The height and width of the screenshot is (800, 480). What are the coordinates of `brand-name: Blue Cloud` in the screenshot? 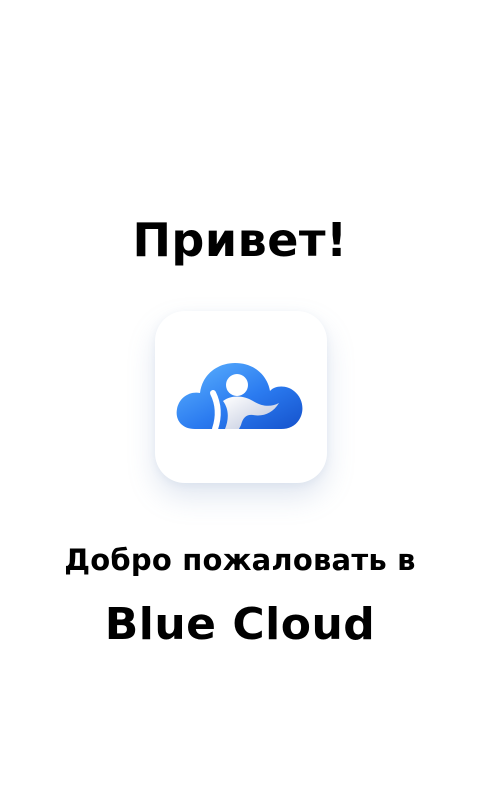 It's located at (240, 624).